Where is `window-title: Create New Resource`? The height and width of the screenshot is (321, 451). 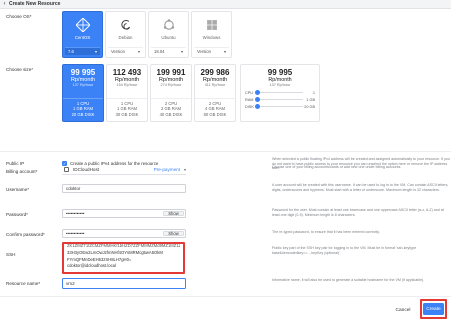 window-title: Create New Resource is located at coordinates (35, 4).